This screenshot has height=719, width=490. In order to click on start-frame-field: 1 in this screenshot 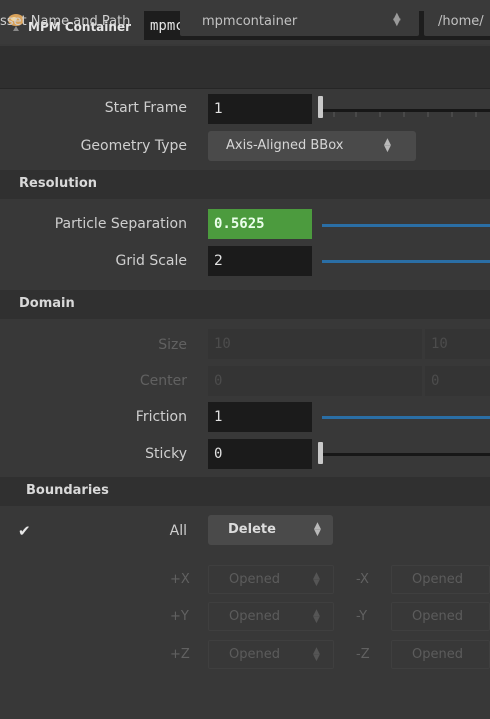, I will do `click(260, 109)`.